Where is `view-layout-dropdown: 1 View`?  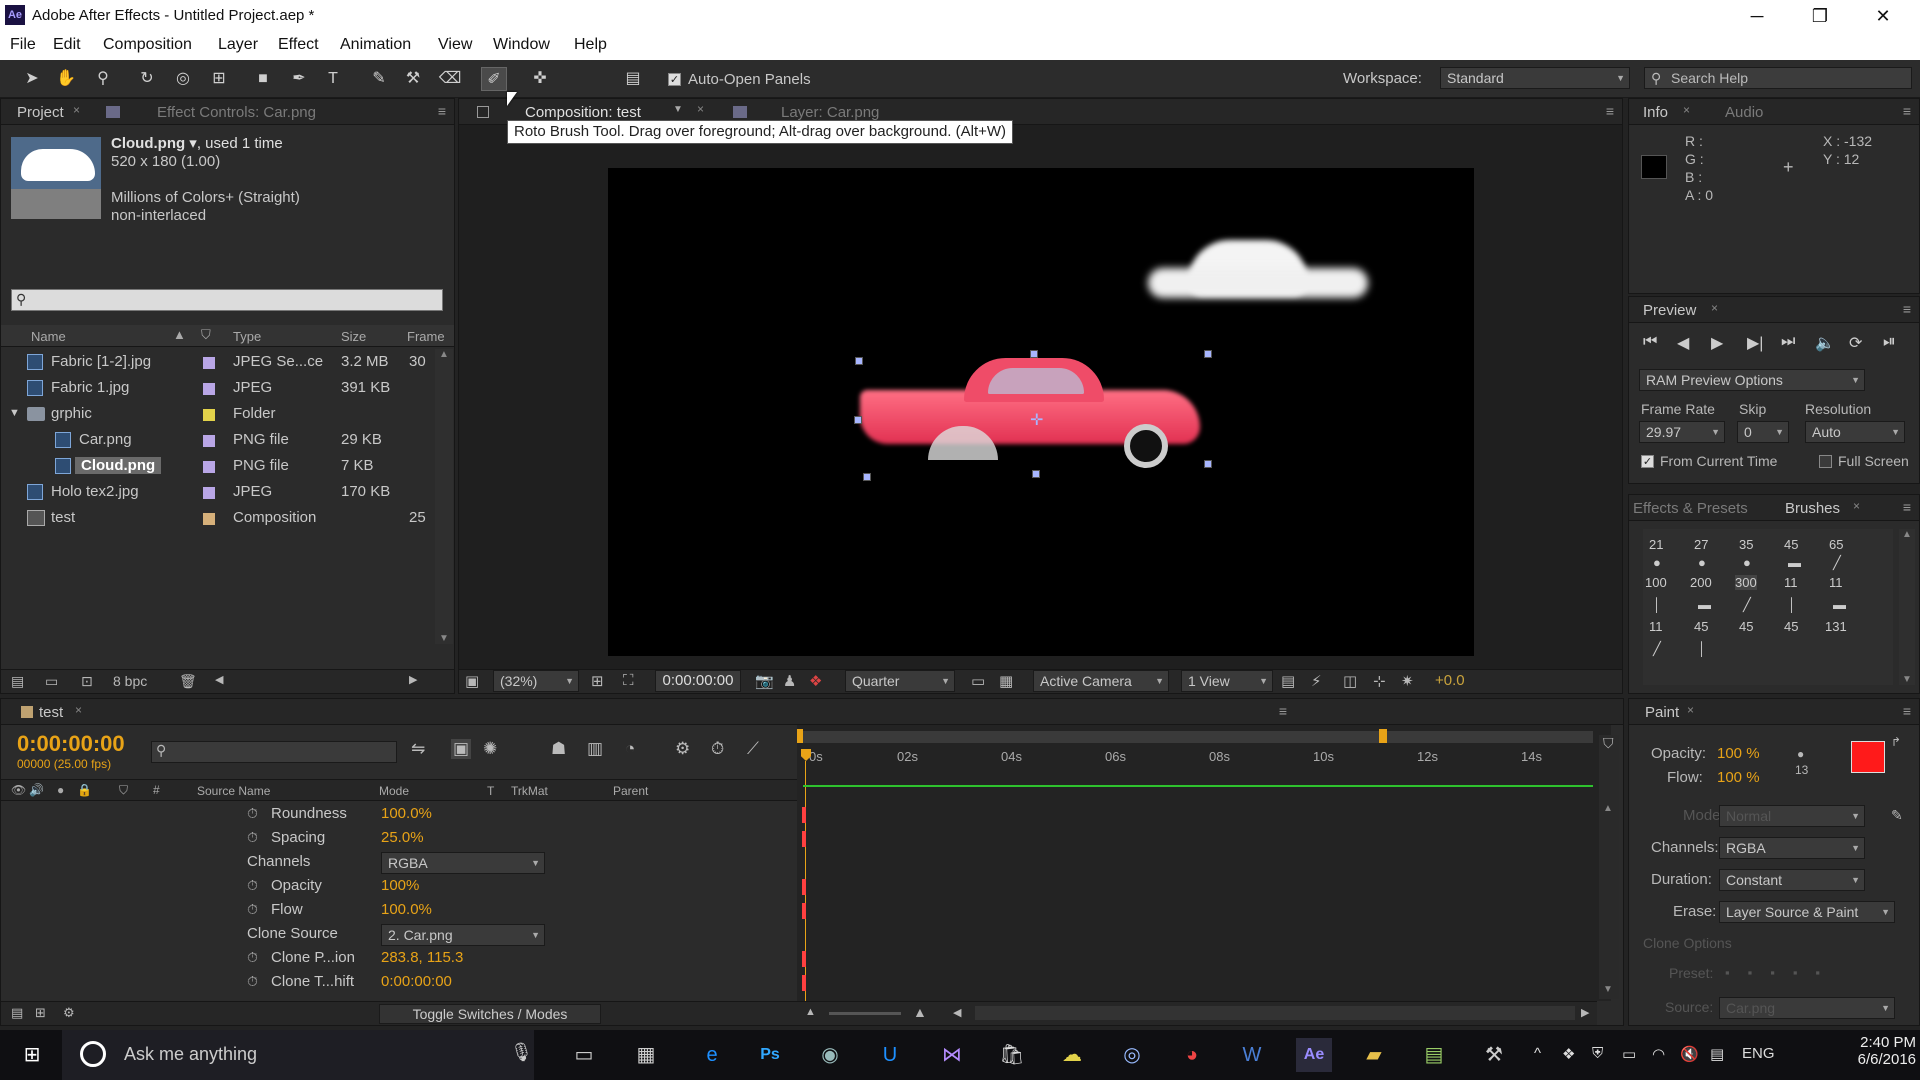
view-layout-dropdown: 1 View is located at coordinates (1227, 681).